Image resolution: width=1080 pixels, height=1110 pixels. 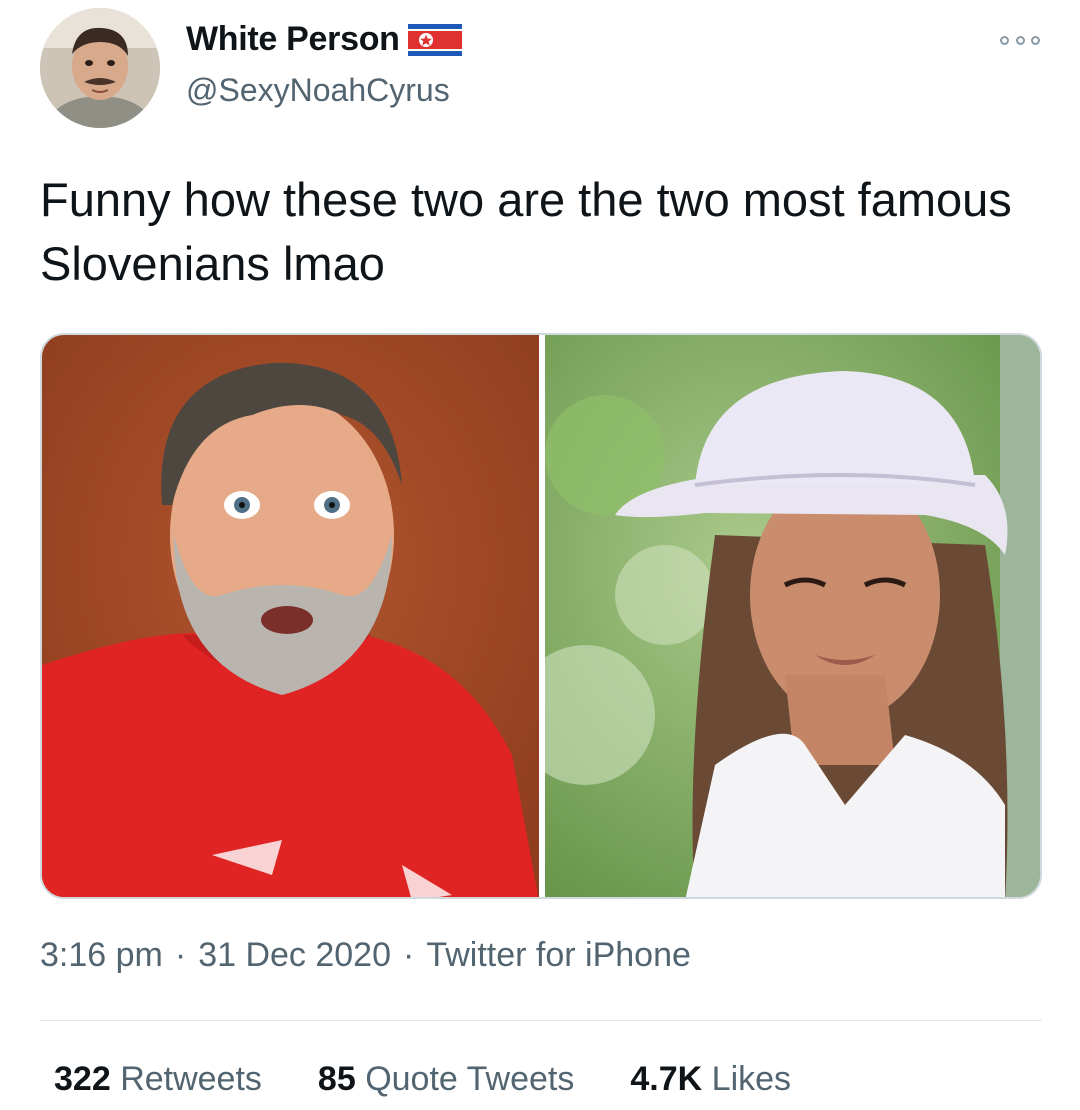 I want to click on quote-tweets-stat: 85 Quote Tweets, so click(x=446, y=1079).